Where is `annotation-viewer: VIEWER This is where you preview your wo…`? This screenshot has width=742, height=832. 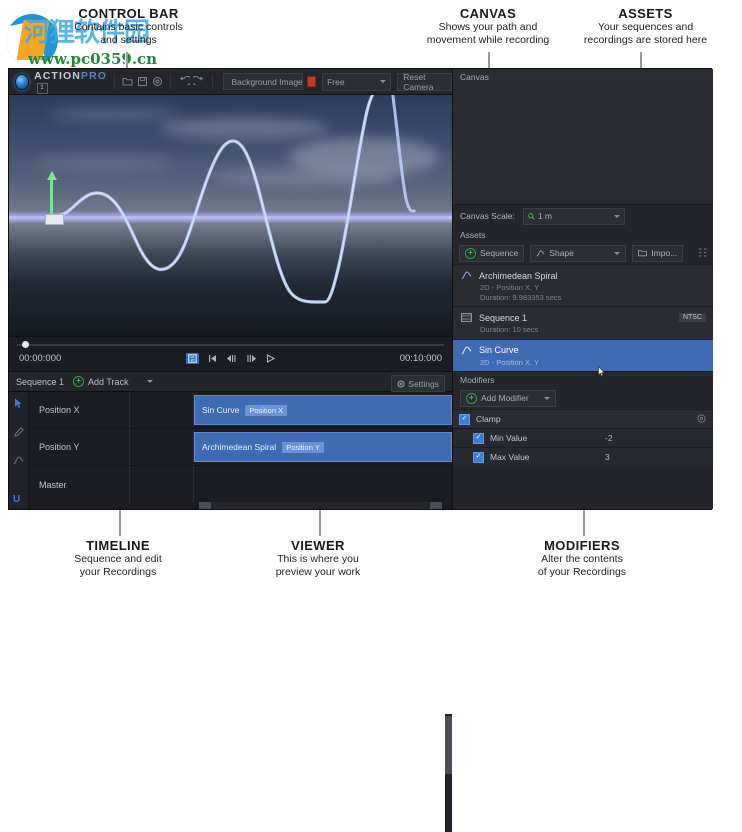 annotation-viewer: VIEWER This is where you preview your wo… is located at coordinates (318, 558).